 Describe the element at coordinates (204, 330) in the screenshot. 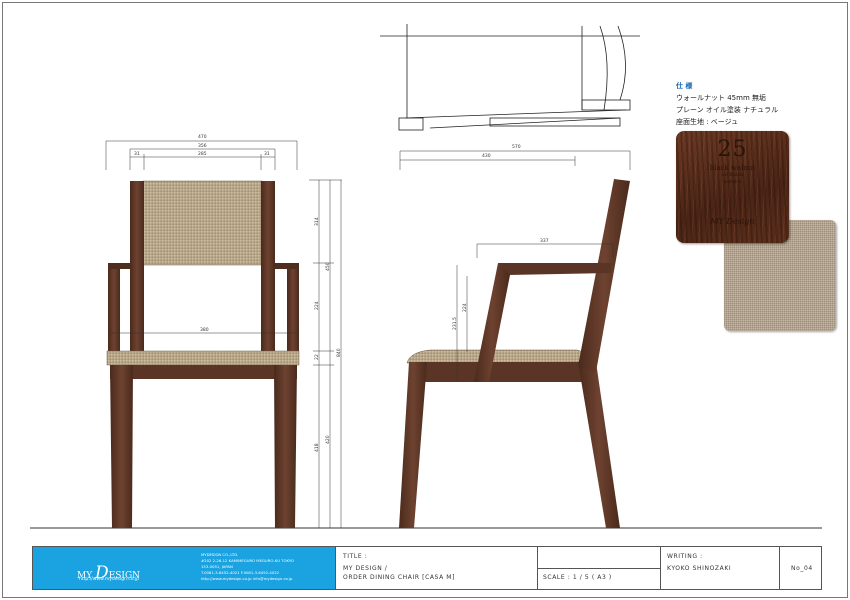

I see `front-seat-dim: 380` at that location.